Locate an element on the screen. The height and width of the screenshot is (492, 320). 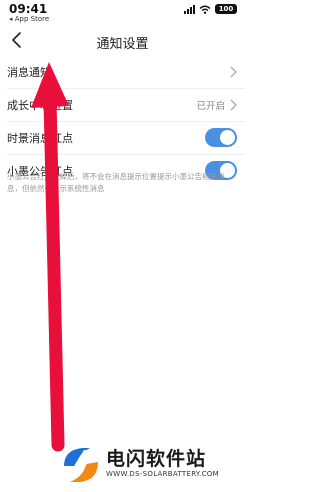
toggle-knob is located at coordinates (227, 137).